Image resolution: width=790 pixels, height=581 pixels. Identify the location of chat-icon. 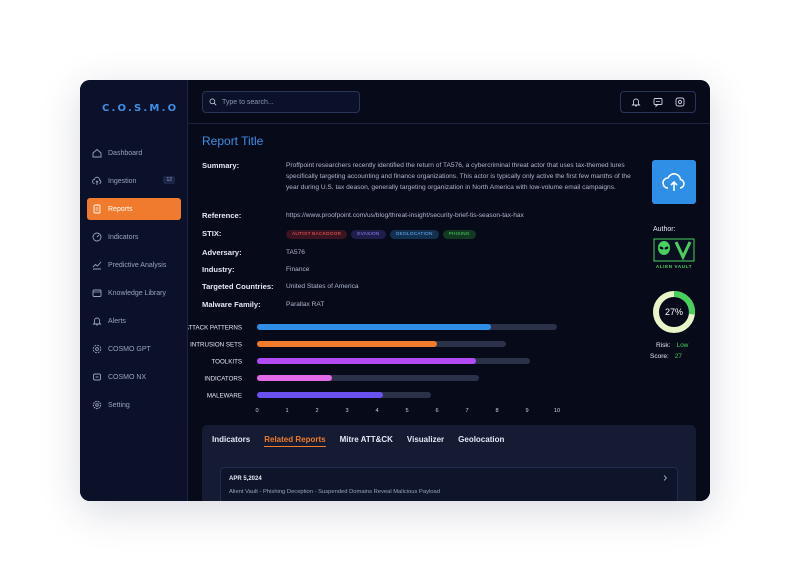
(658, 102).